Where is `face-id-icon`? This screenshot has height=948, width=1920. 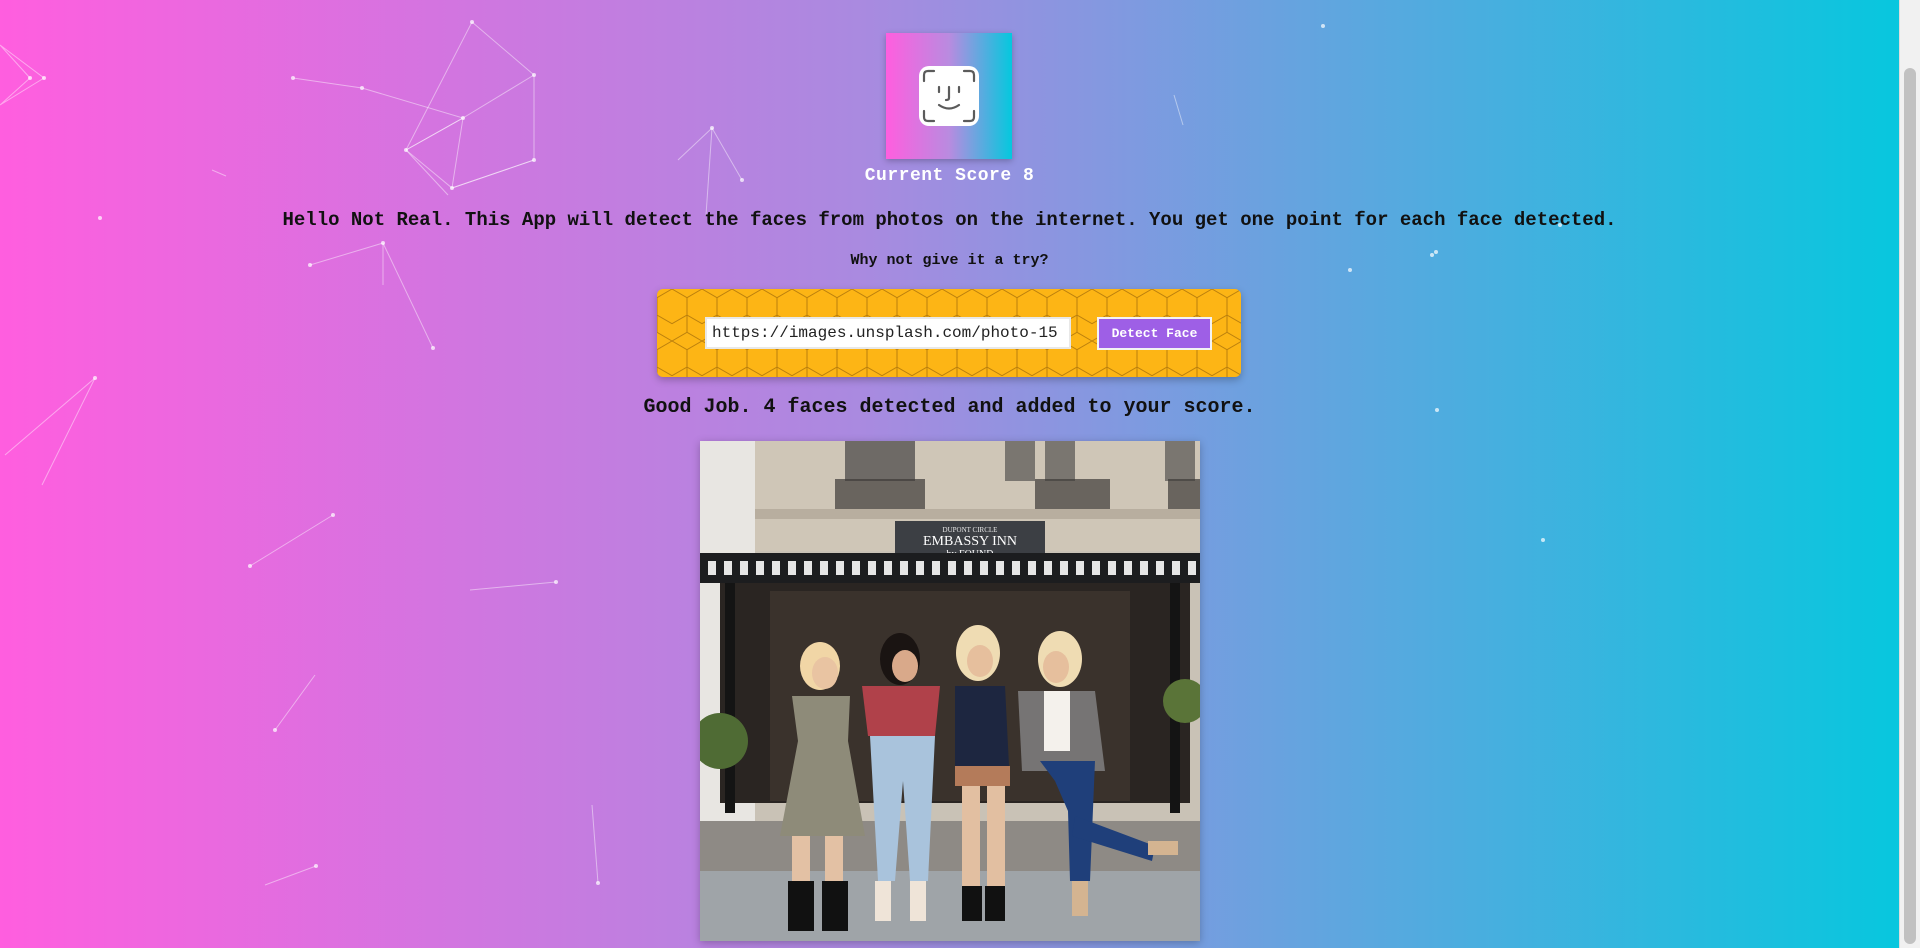
face-id-icon is located at coordinates (949, 96).